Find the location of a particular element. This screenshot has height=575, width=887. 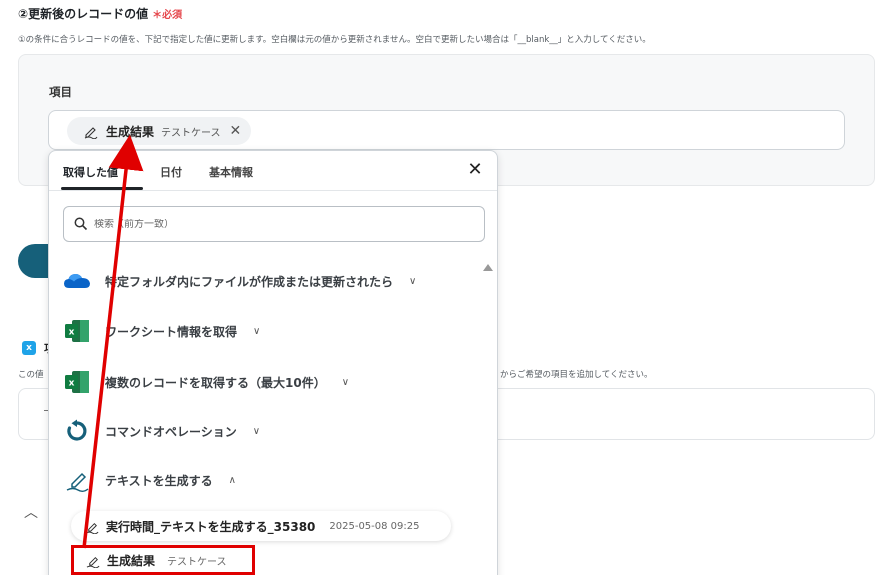

subsection-desc-left: この値 is located at coordinates (31, 375).